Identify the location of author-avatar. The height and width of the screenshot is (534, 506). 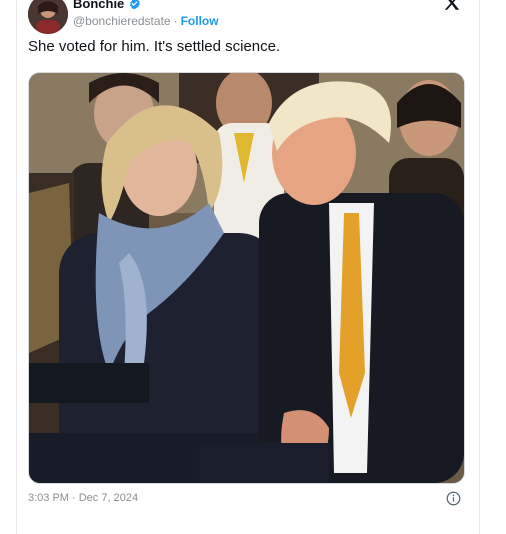
(48, 17).